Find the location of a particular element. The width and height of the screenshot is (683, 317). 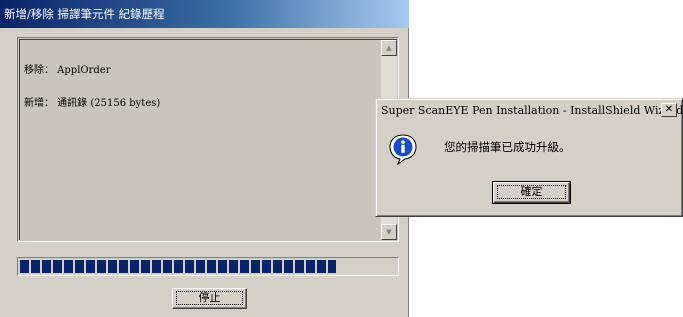

close-button: ✕ is located at coordinates (669, 110).